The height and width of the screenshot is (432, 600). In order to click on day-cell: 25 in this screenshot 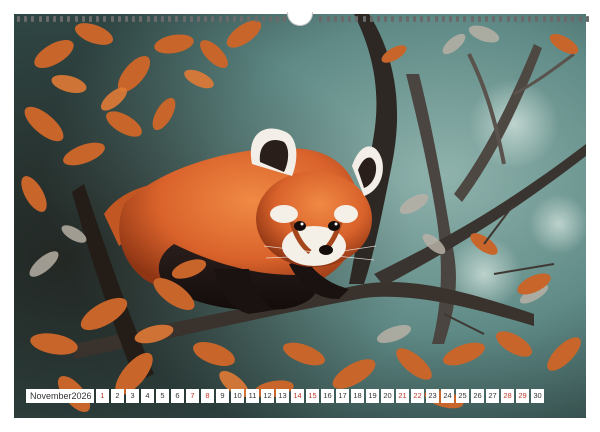, I will do `click(462, 396)`.